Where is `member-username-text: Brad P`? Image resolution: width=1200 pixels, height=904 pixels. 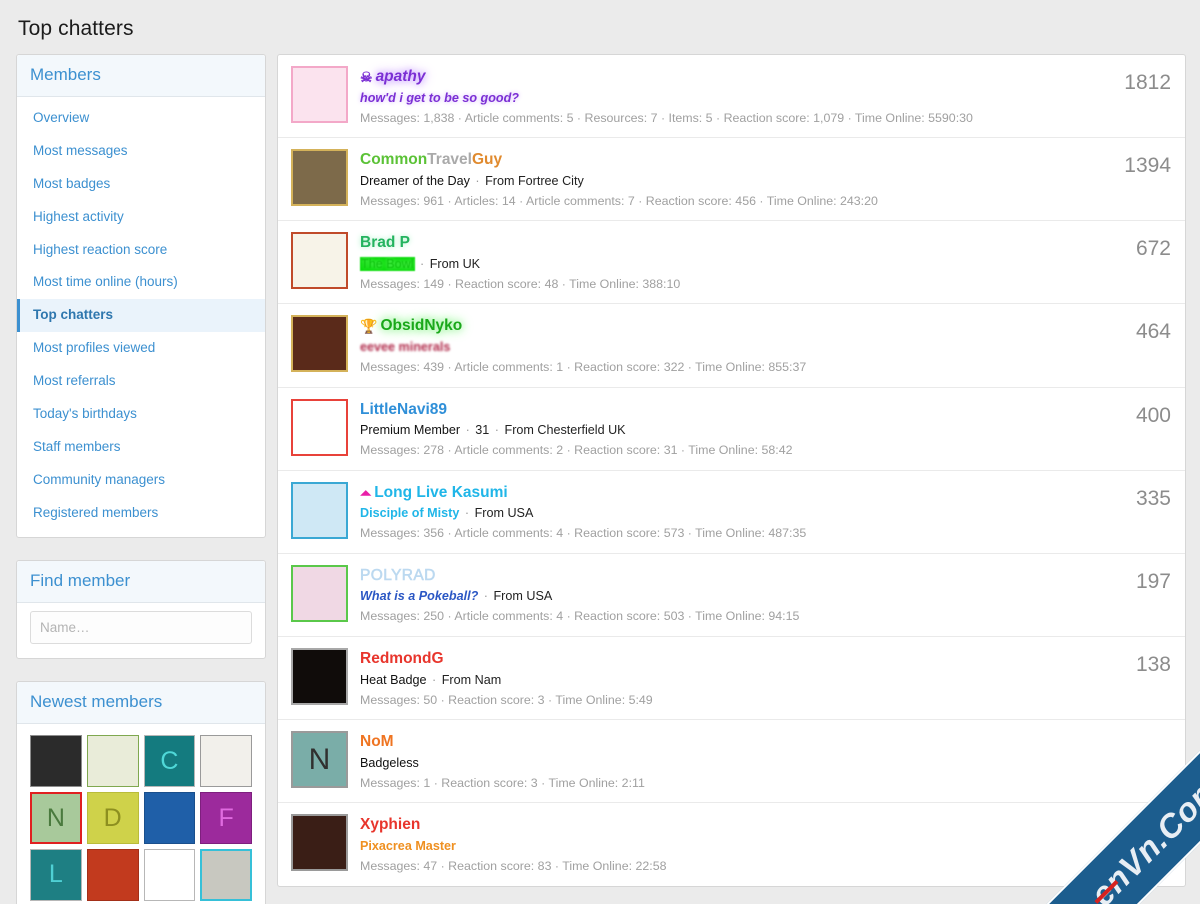 member-username-text: Brad P is located at coordinates (385, 243).